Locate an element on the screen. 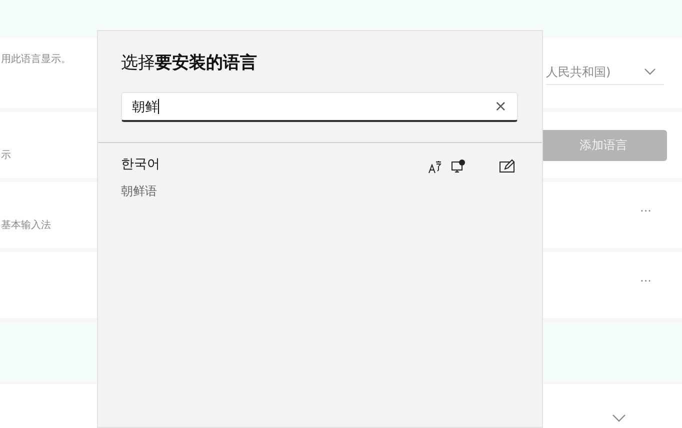 This screenshot has width=682, height=428. search-field: 朝鲜 × is located at coordinates (319, 107).